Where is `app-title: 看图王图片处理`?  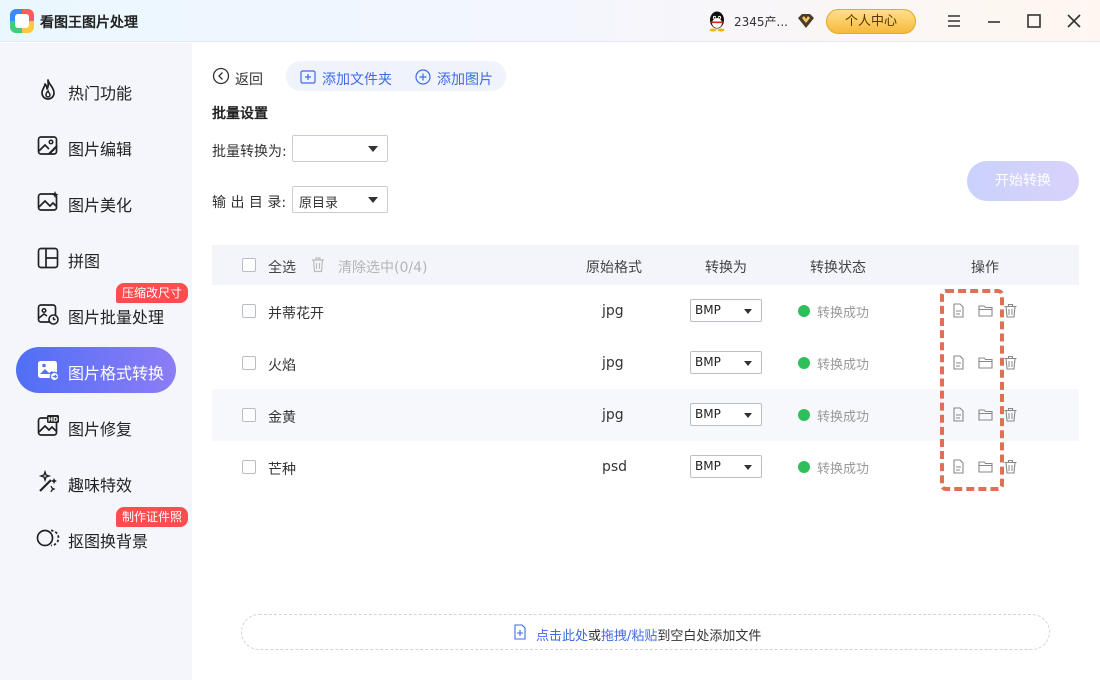 app-title: 看图王图片处理 is located at coordinates (89, 23).